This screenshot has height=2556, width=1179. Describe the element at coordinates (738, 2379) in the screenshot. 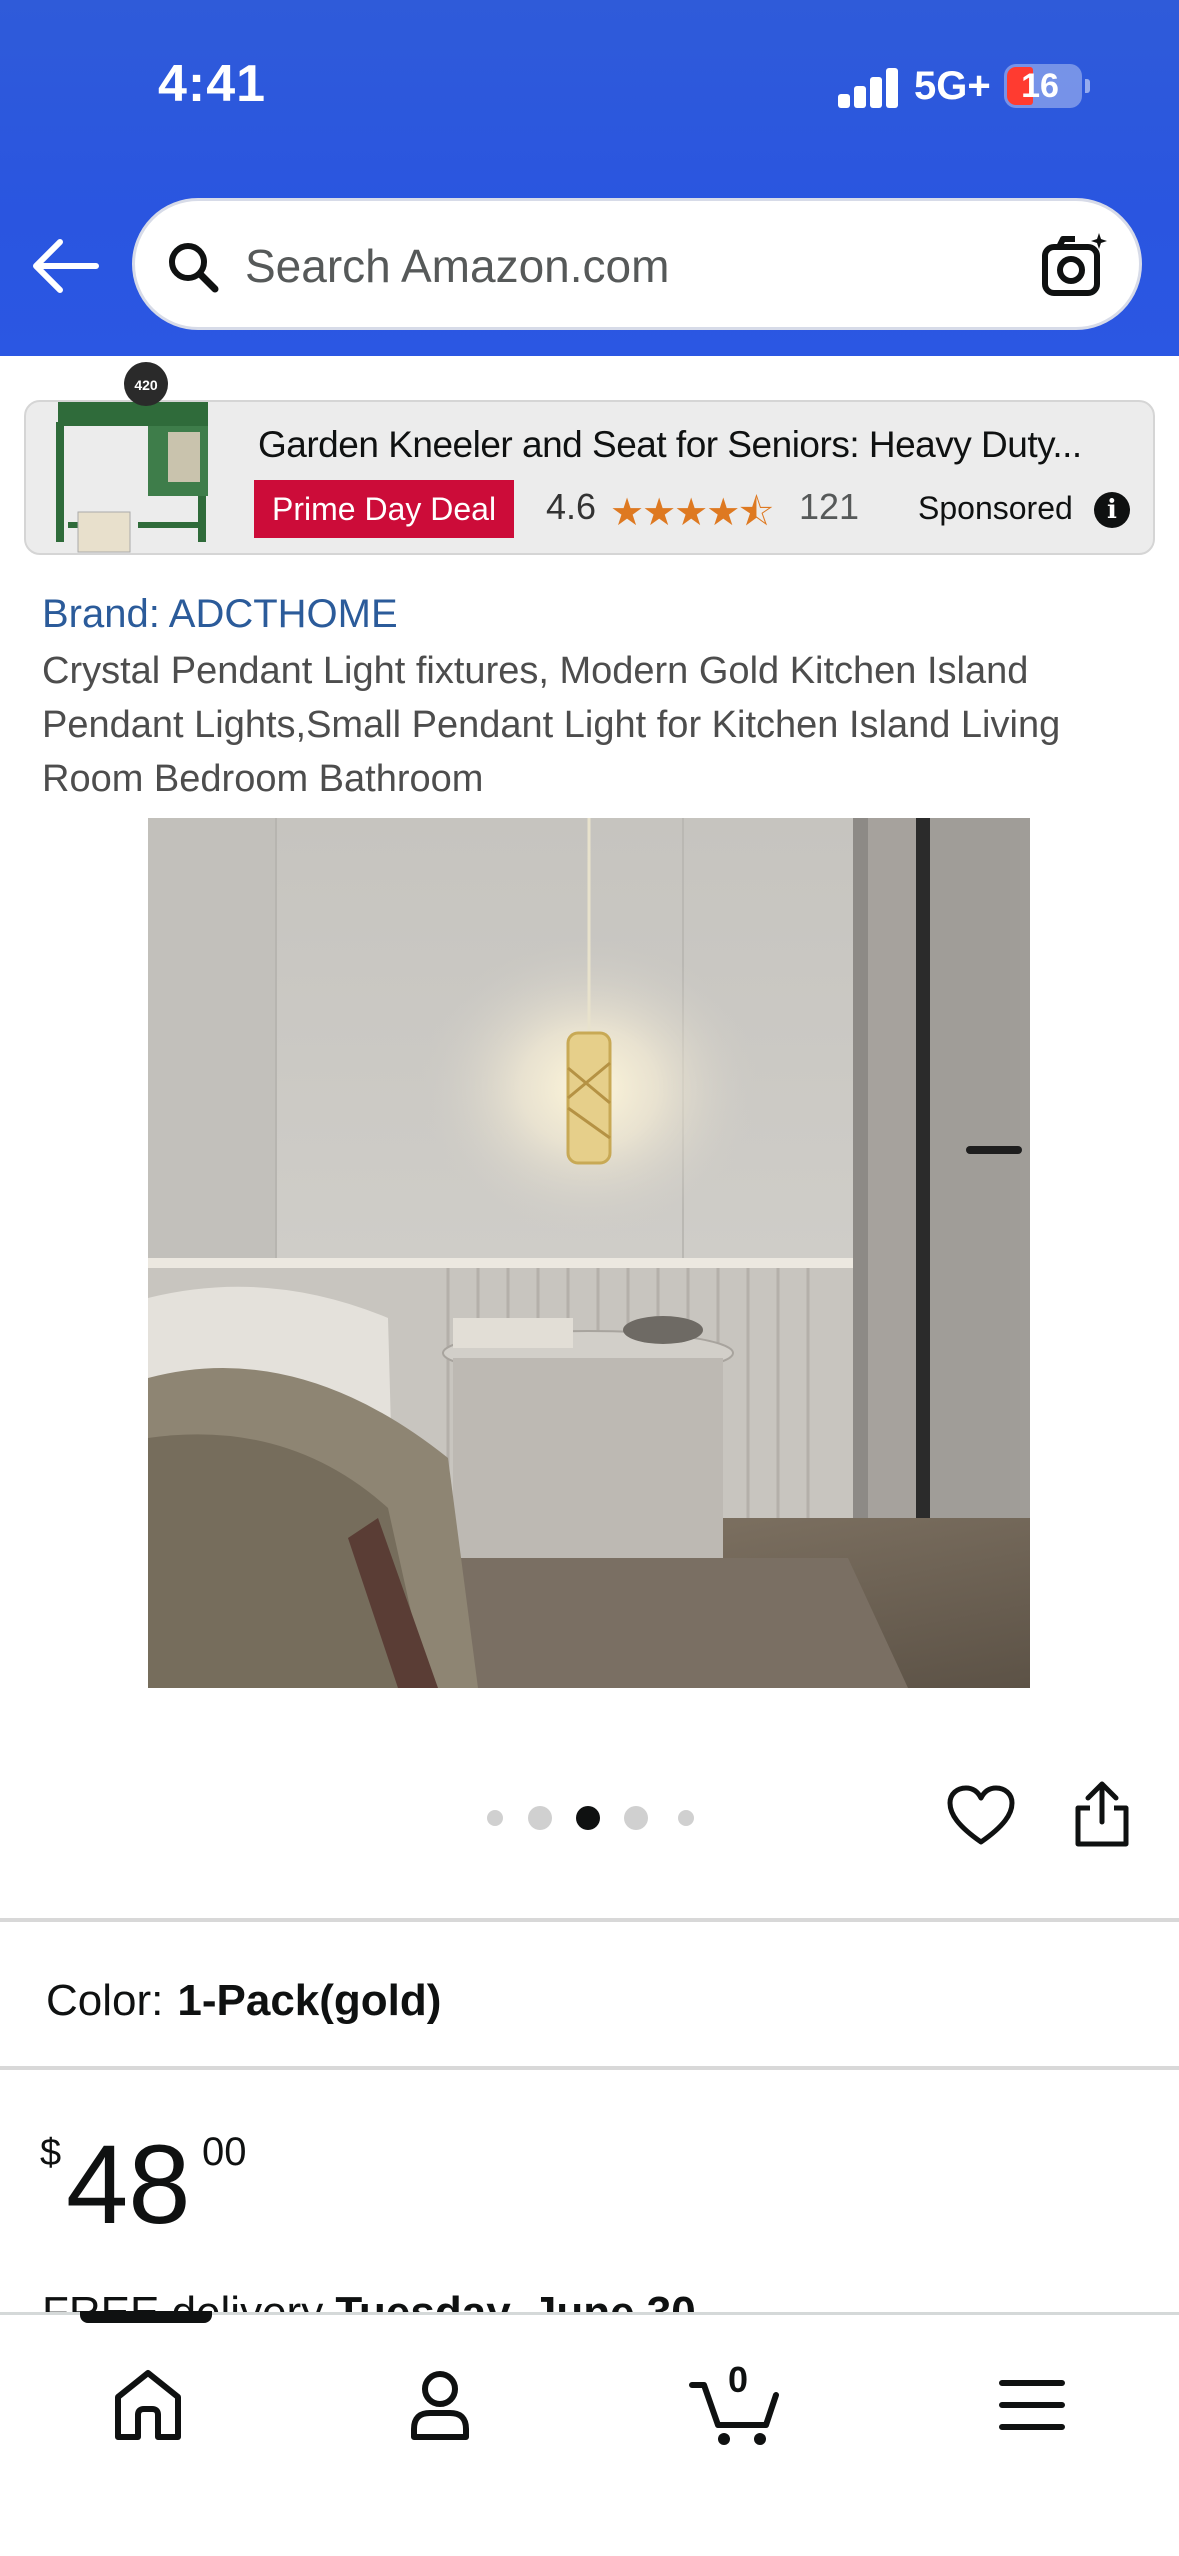

I see `cart-count: 0` at that location.